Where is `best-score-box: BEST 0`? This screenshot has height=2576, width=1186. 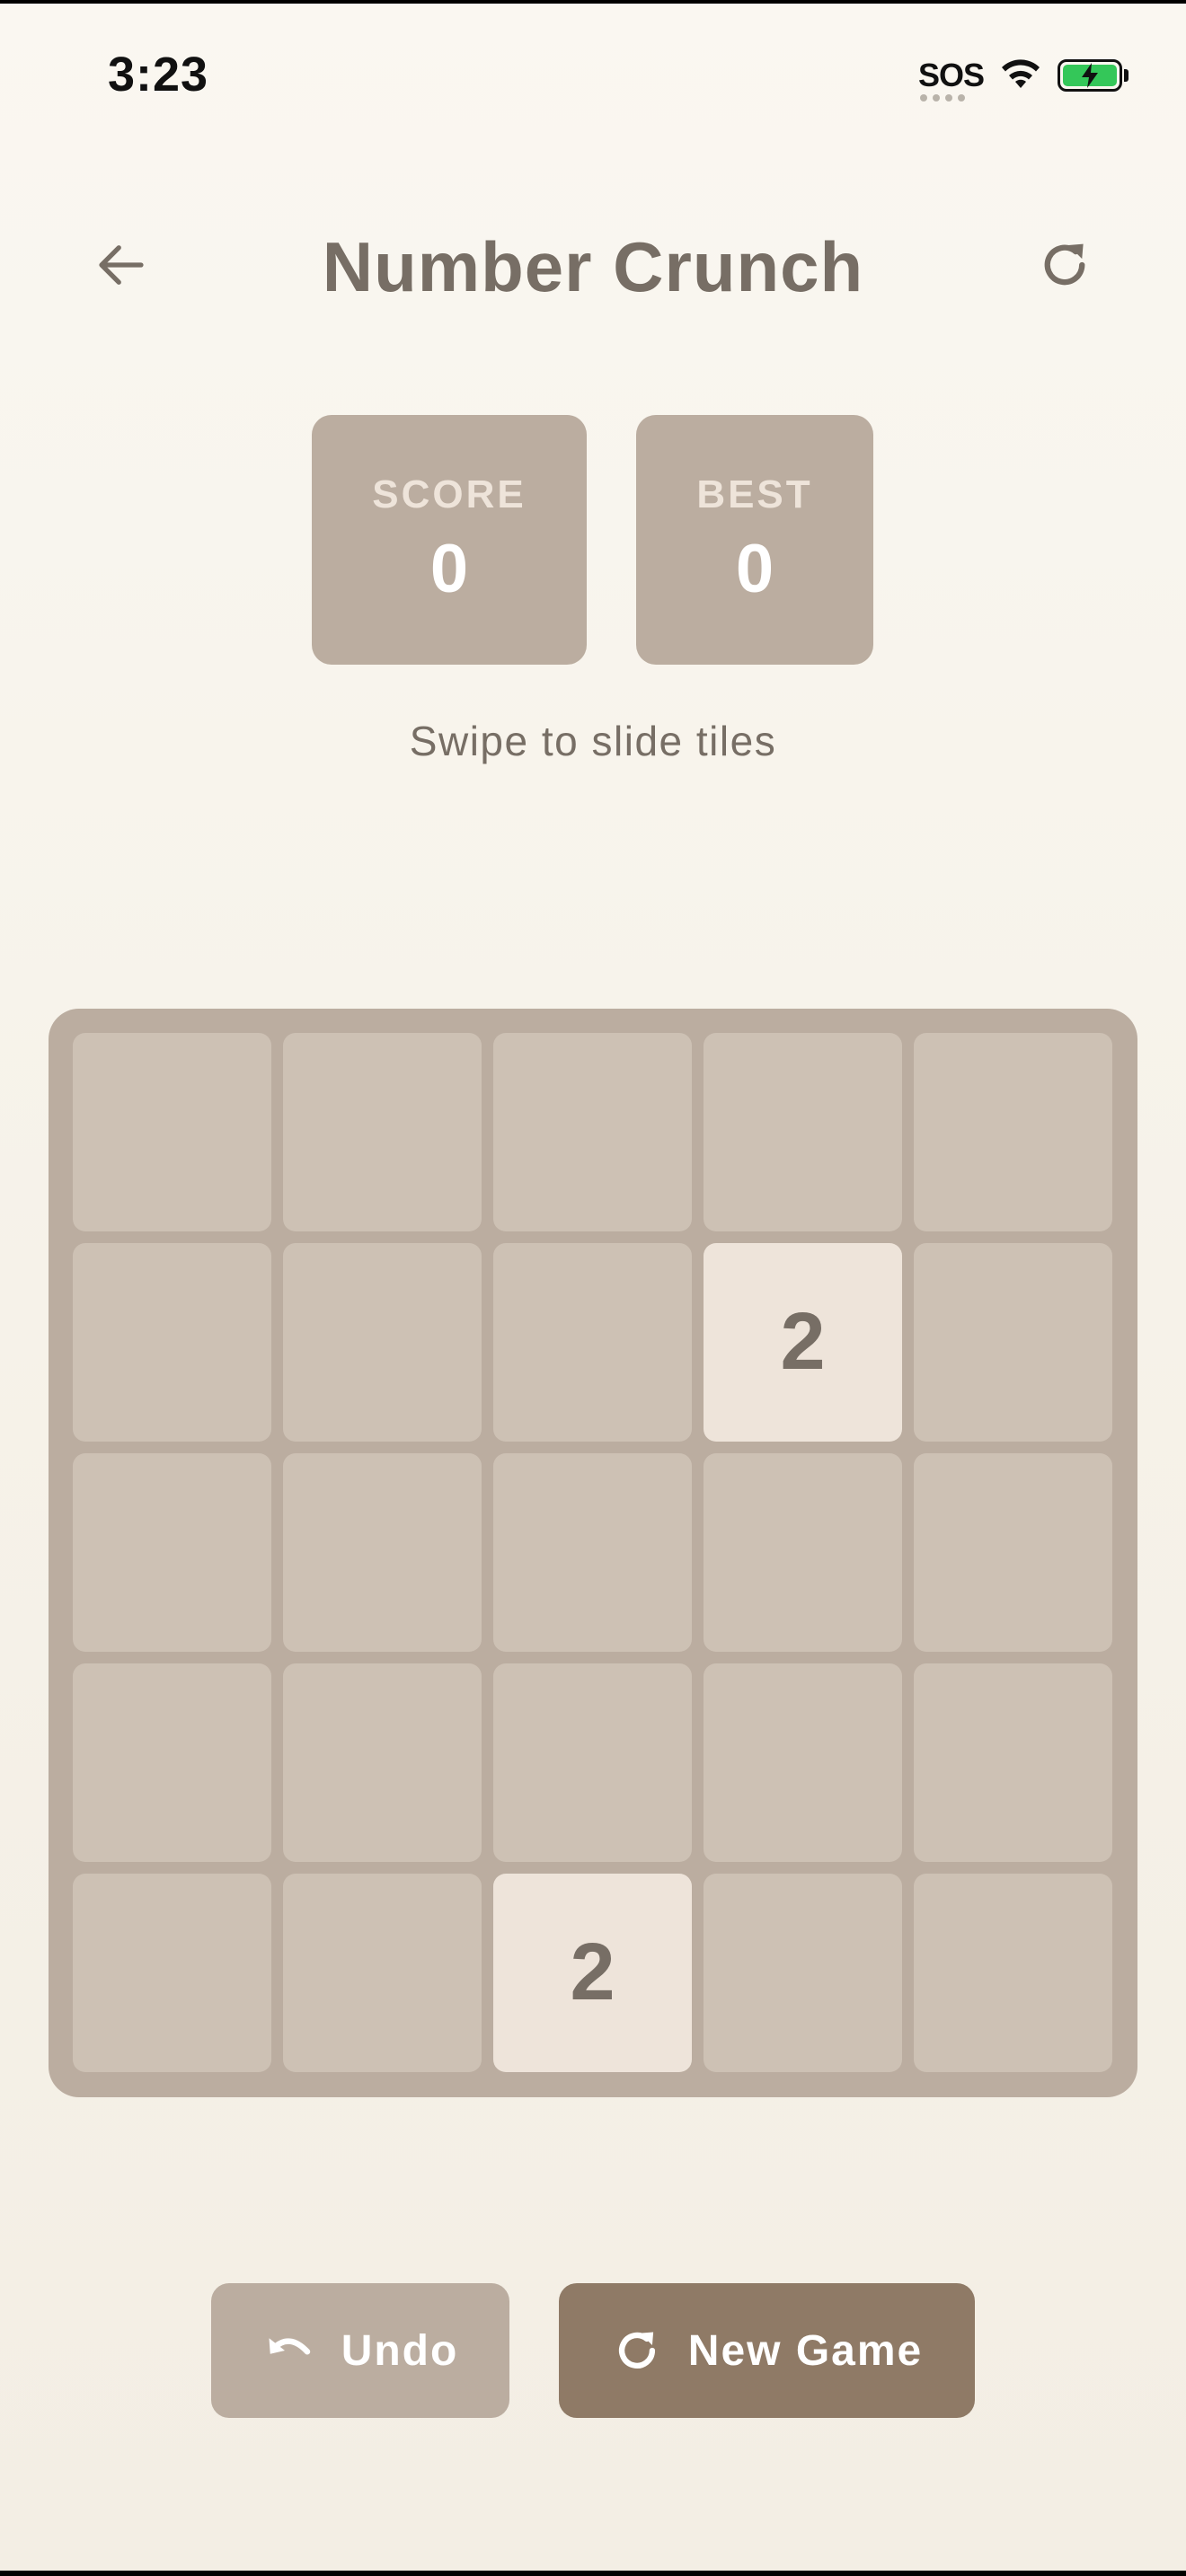
best-score-box: BEST 0 is located at coordinates (754, 540).